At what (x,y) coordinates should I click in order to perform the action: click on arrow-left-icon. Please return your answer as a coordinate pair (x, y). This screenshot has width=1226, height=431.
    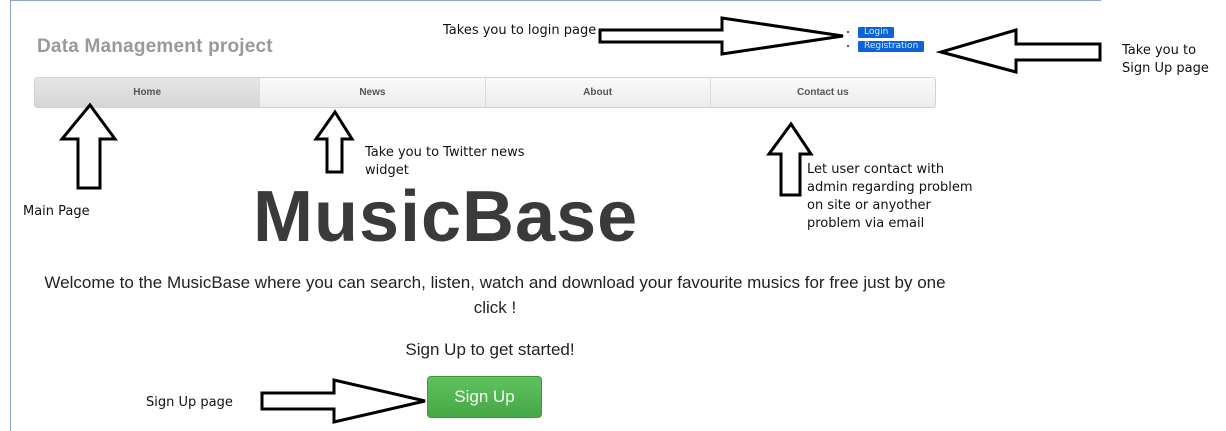
    Looking at the image, I should click on (1018, 50).